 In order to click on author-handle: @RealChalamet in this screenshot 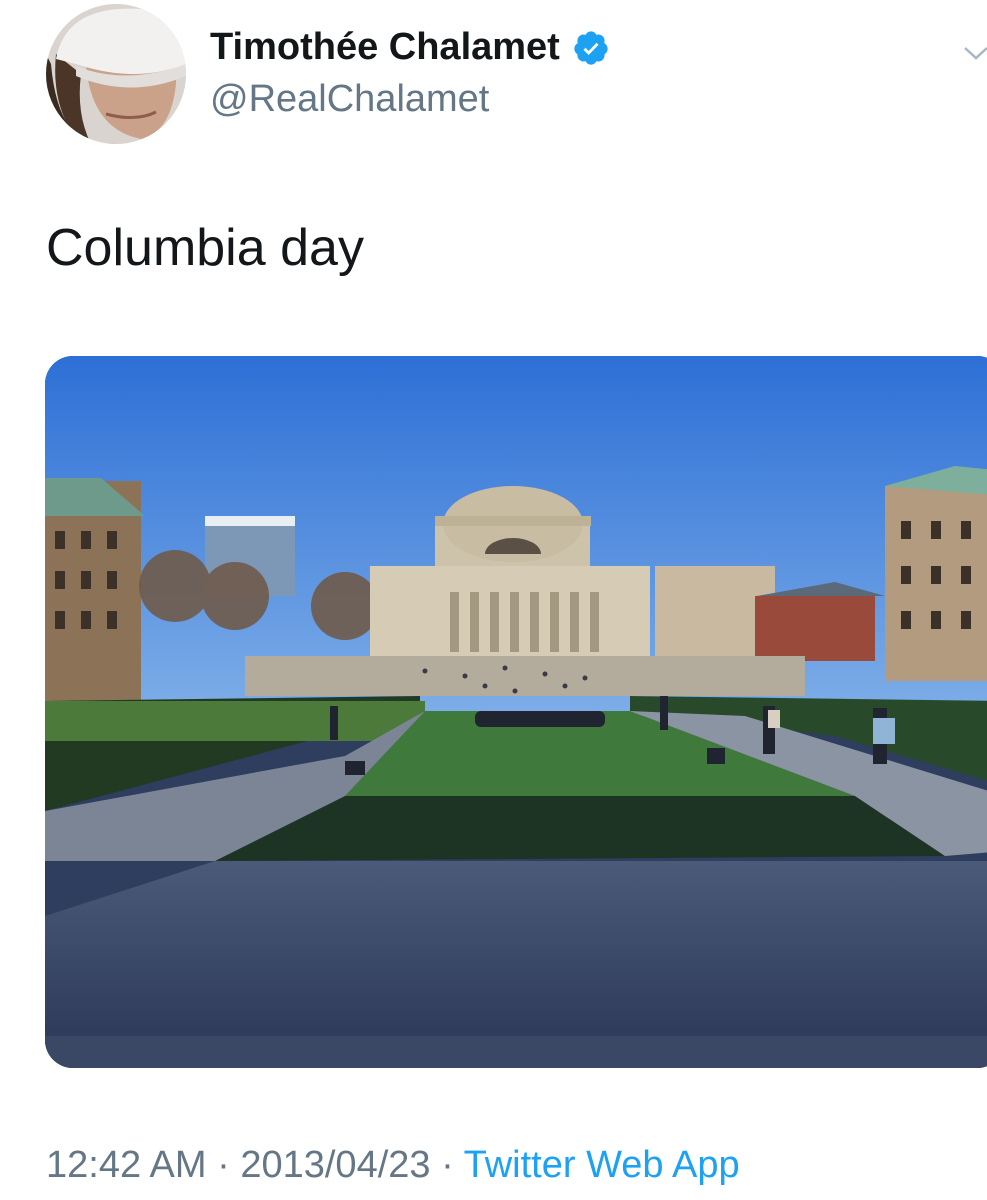, I will do `click(349, 99)`.